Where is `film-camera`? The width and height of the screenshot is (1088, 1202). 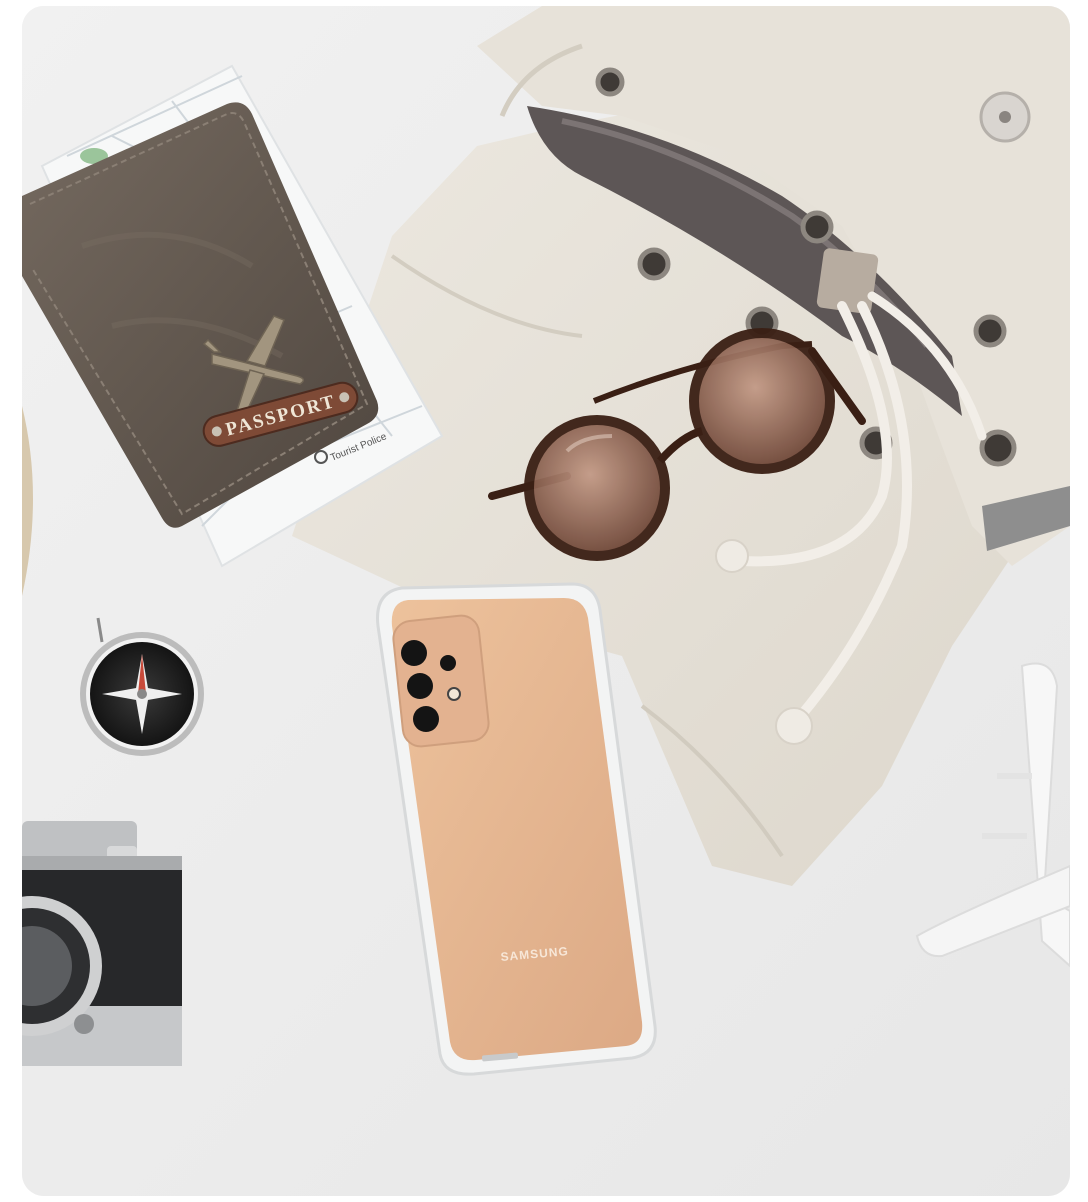 film-camera is located at coordinates (102, 943).